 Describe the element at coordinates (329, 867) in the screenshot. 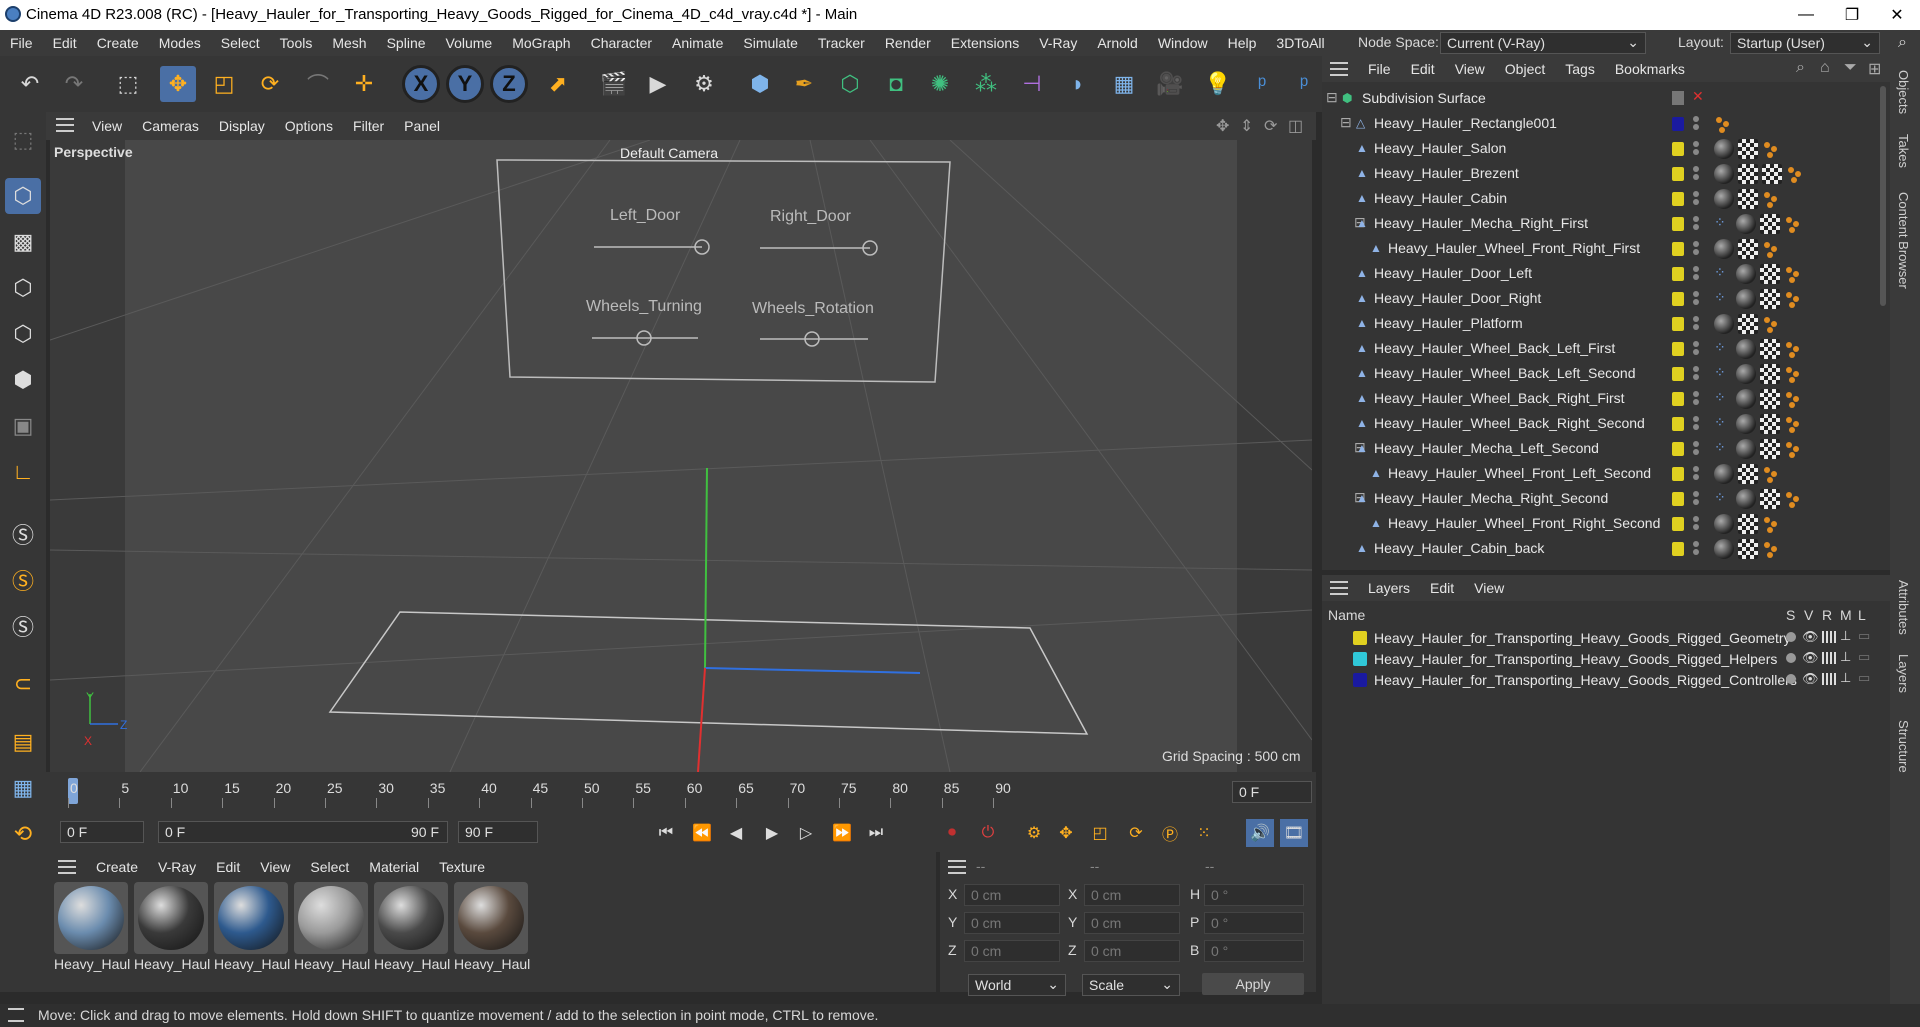

I see `material-menu-item: Select` at that location.